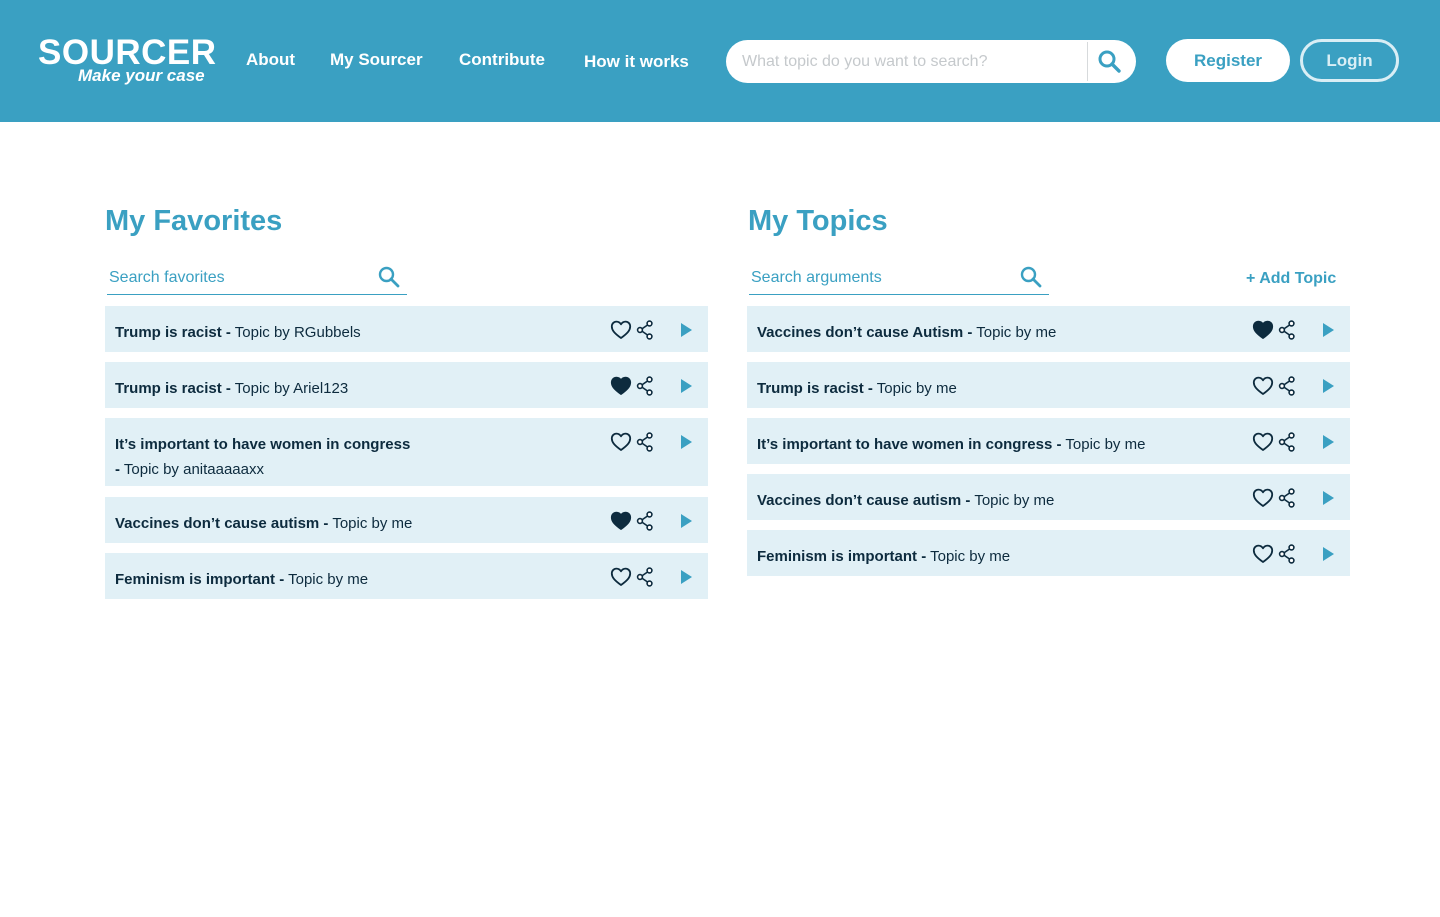 The height and width of the screenshot is (917, 1440). I want to click on sourcer-logo: SOURCER Make your case, so click(128, 60).